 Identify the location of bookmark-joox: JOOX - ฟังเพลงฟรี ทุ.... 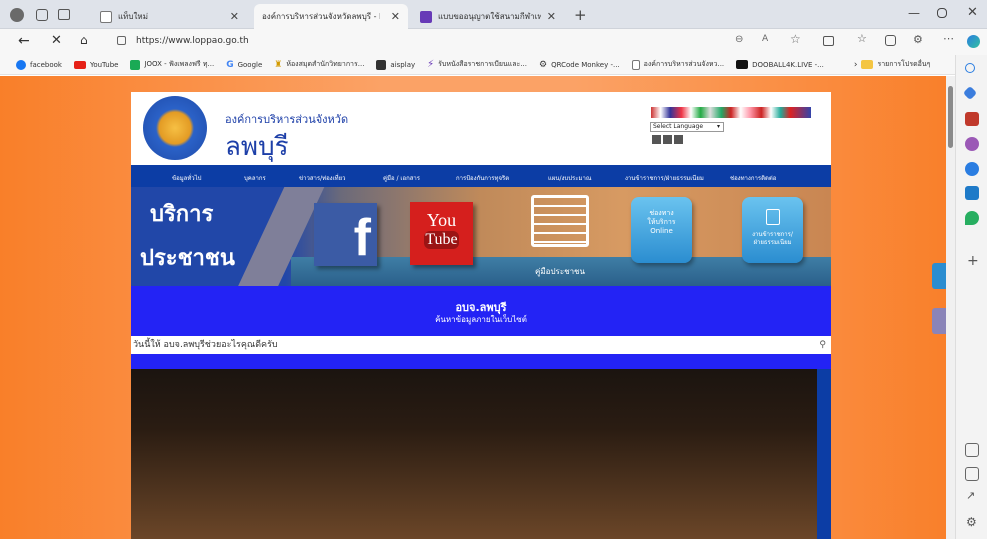
(172, 64).